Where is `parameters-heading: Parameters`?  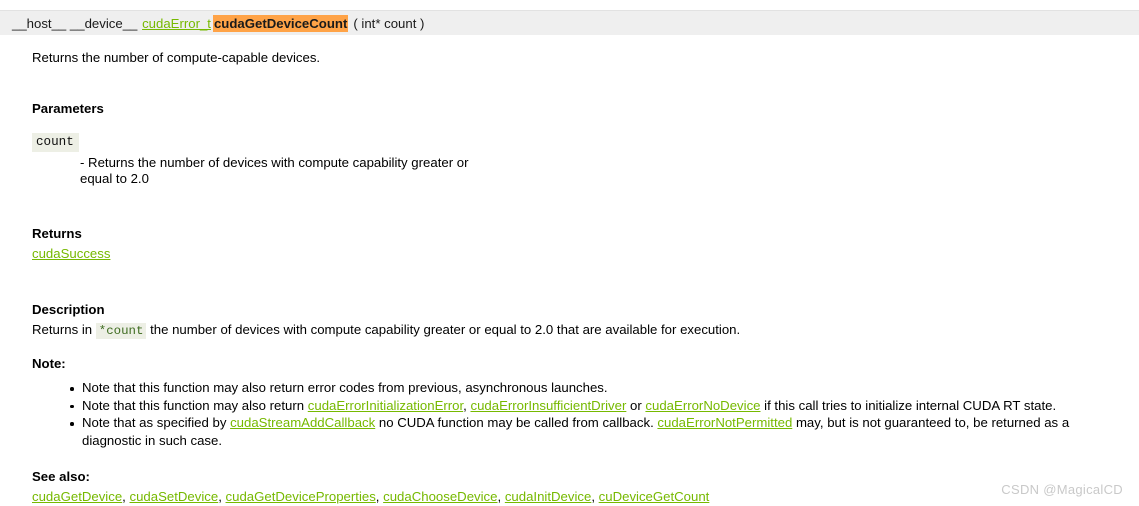 parameters-heading: Parameters is located at coordinates (68, 109).